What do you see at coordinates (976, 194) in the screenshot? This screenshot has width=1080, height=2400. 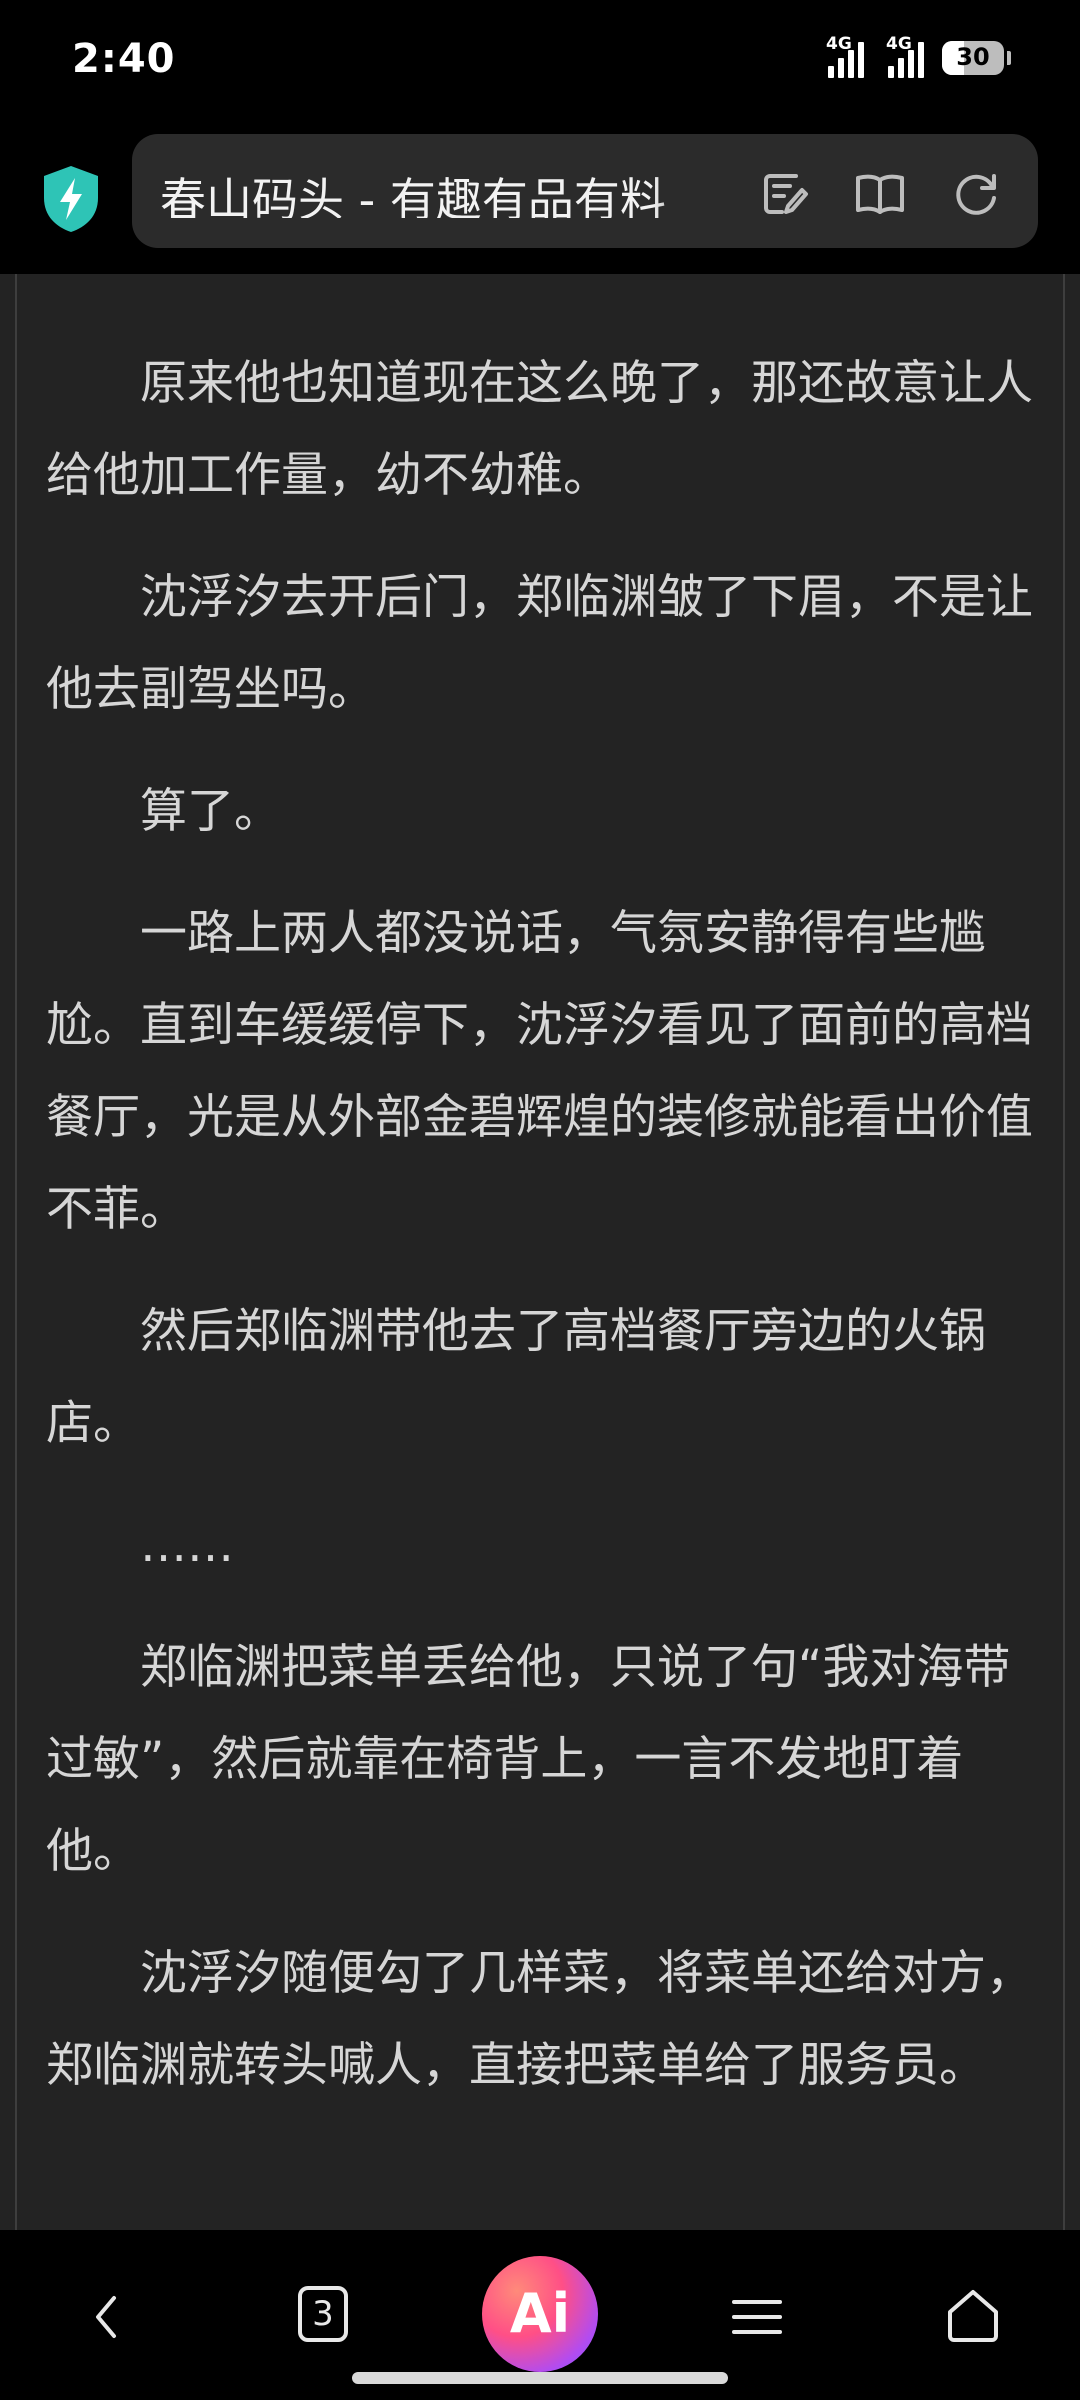 I see `refresh-icon` at bounding box center [976, 194].